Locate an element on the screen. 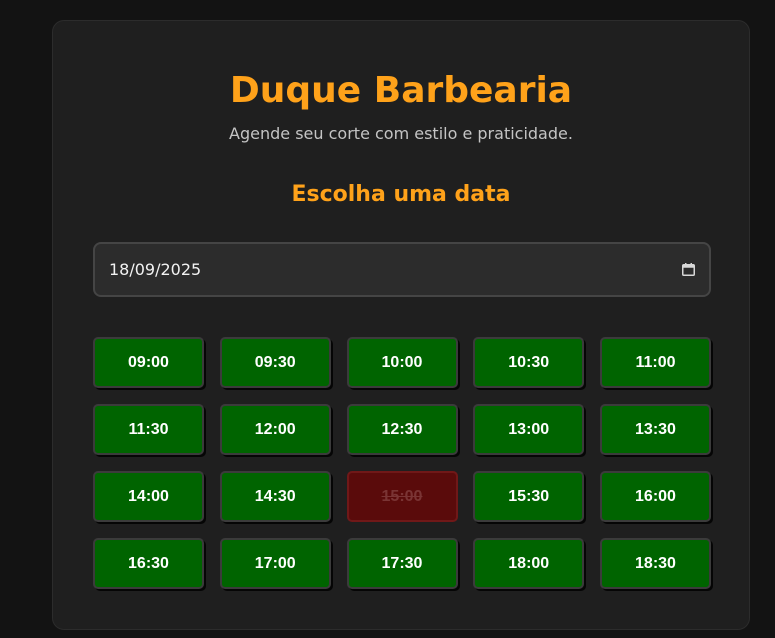 The height and width of the screenshot is (638, 775). time-slot-button: 18:00 is located at coordinates (529, 563).